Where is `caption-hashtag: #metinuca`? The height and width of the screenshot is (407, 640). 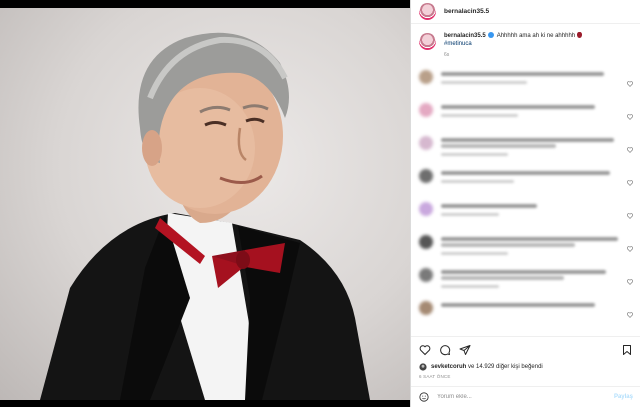 caption-hashtag: #metinuca is located at coordinates (458, 44).